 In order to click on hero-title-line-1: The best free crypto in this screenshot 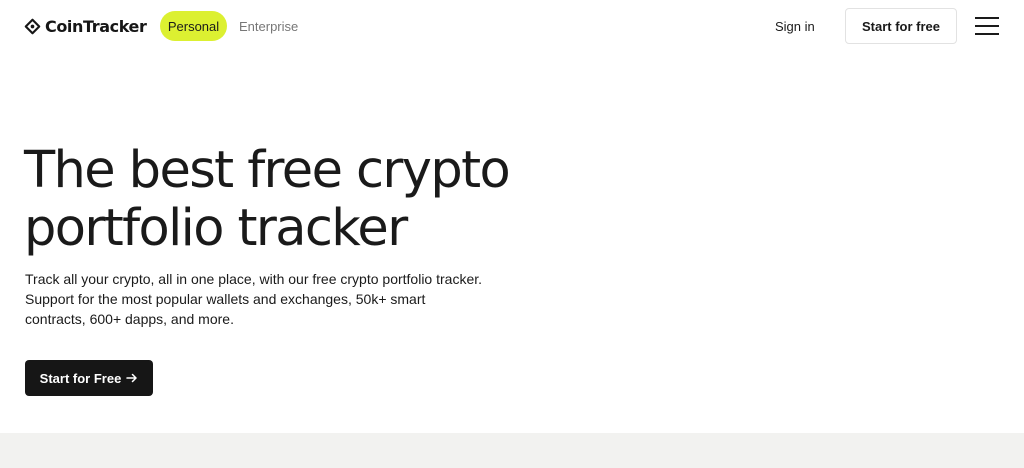, I will do `click(267, 170)`.